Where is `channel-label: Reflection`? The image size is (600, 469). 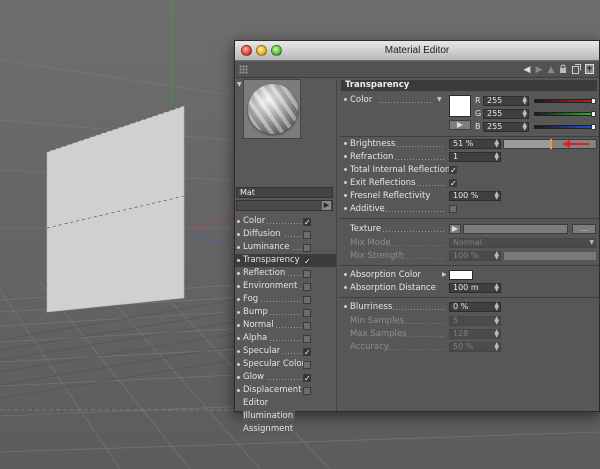
channel-label: Reflection is located at coordinates (265, 273).